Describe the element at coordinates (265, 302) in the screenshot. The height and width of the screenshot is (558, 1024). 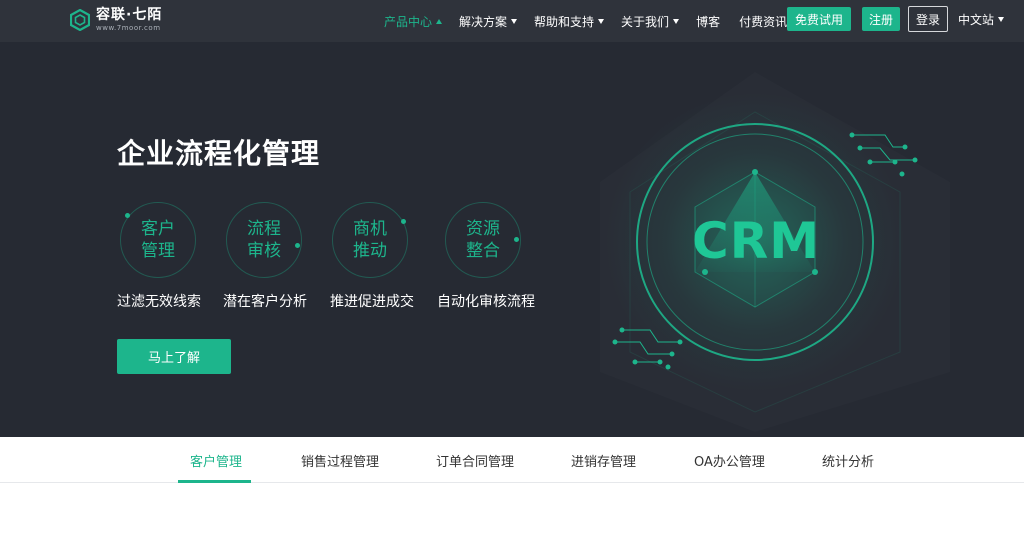
I see `feature-description: 潜在客户分析` at that location.